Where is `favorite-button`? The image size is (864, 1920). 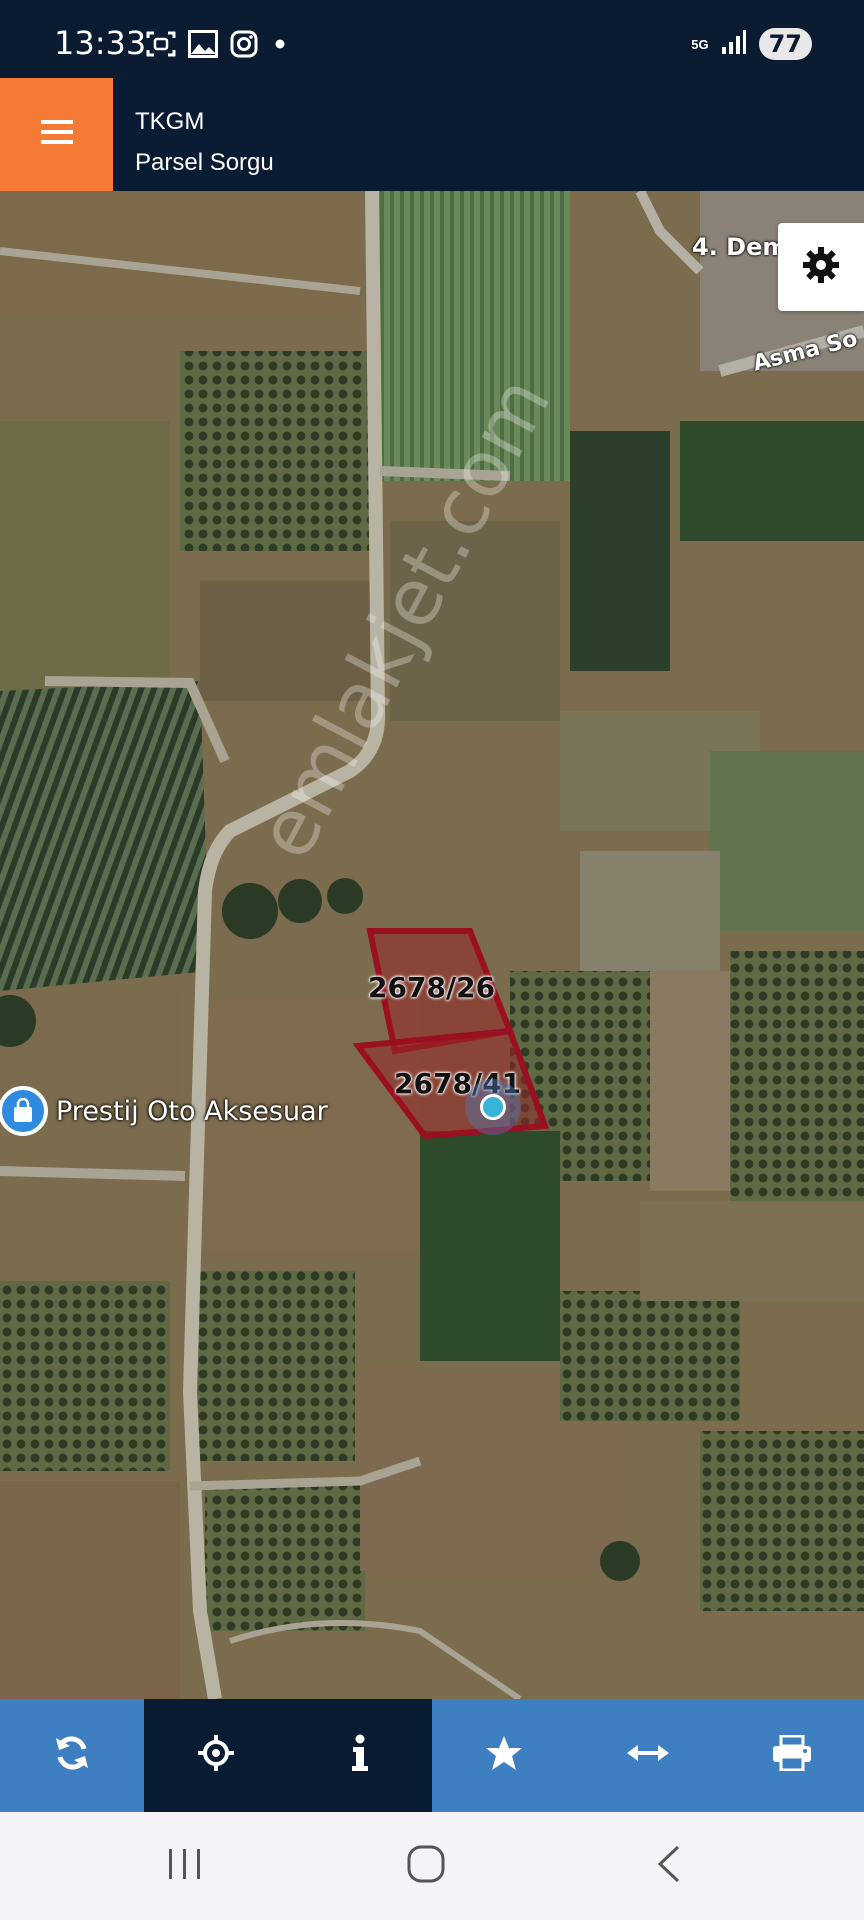
favorite-button is located at coordinates (504, 1755).